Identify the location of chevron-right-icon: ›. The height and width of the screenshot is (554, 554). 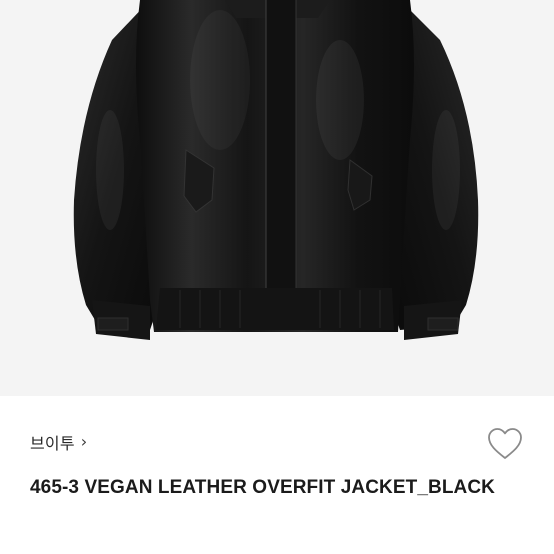
(84, 441).